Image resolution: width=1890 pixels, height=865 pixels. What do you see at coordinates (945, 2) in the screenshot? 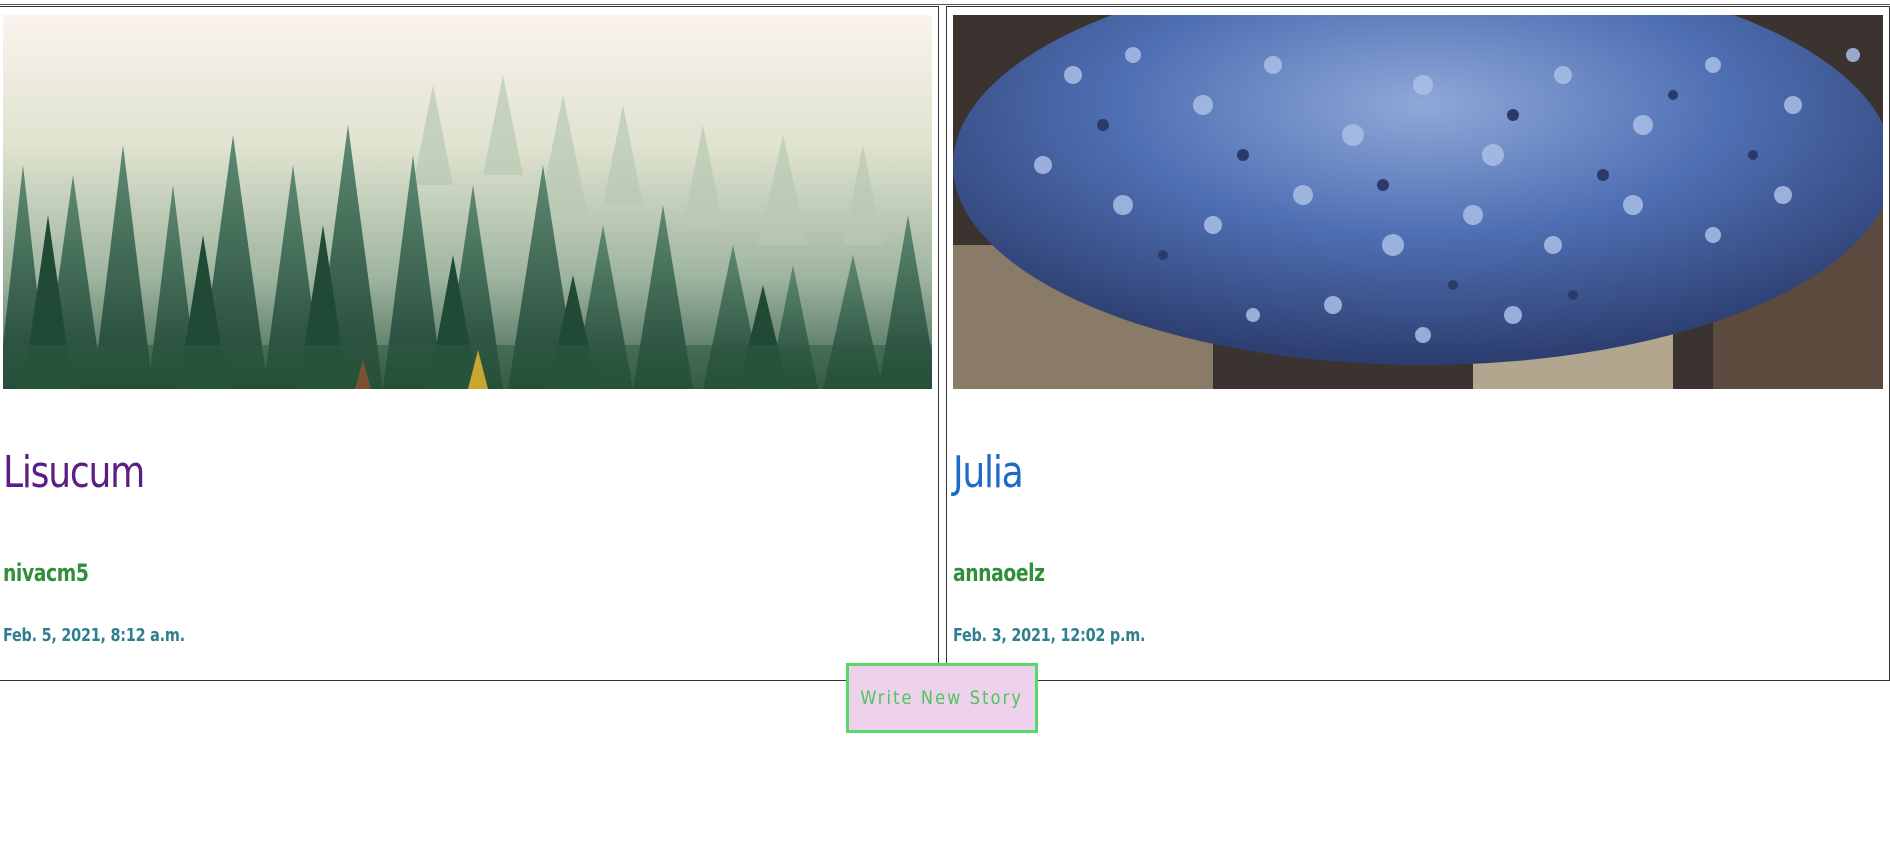
I see `top-rule` at bounding box center [945, 2].